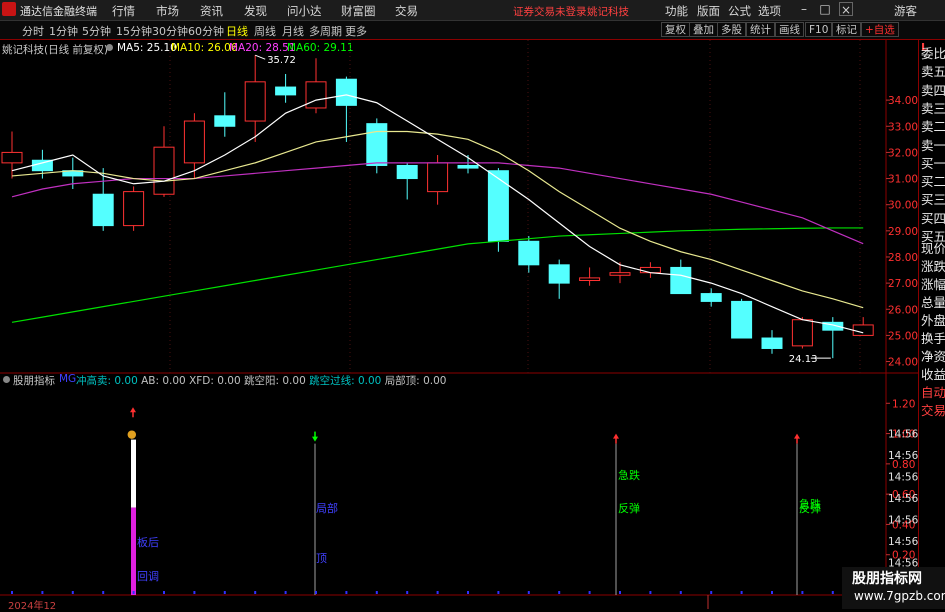  Describe the element at coordinates (148, 576) in the screenshot. I see `label-hui-tiao: 回调` at that location.